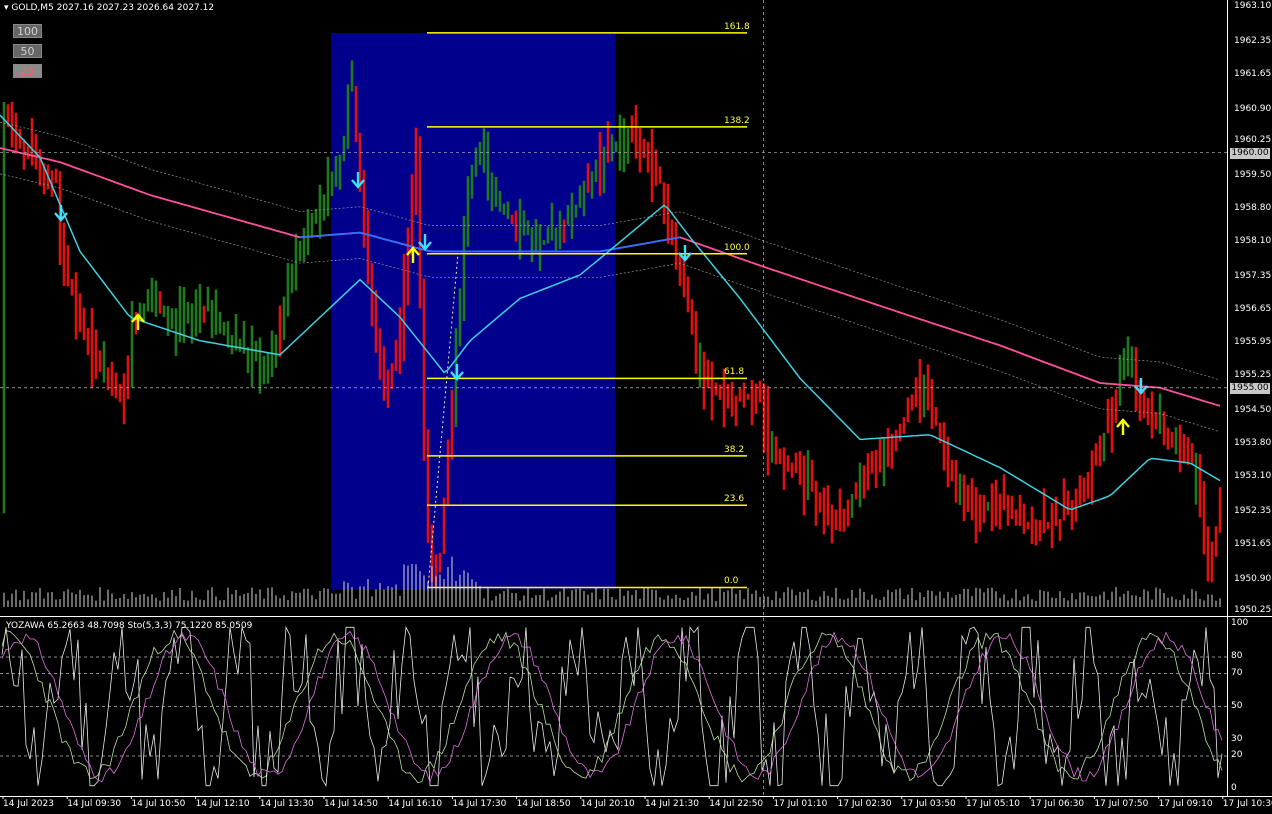 This screenshot has height=814, width=1272. What do you see at coordinates (222, 804) in the screenshot?
I see `time-tick-label: 14 Jul 12:10` at bounding box center [222, 804].